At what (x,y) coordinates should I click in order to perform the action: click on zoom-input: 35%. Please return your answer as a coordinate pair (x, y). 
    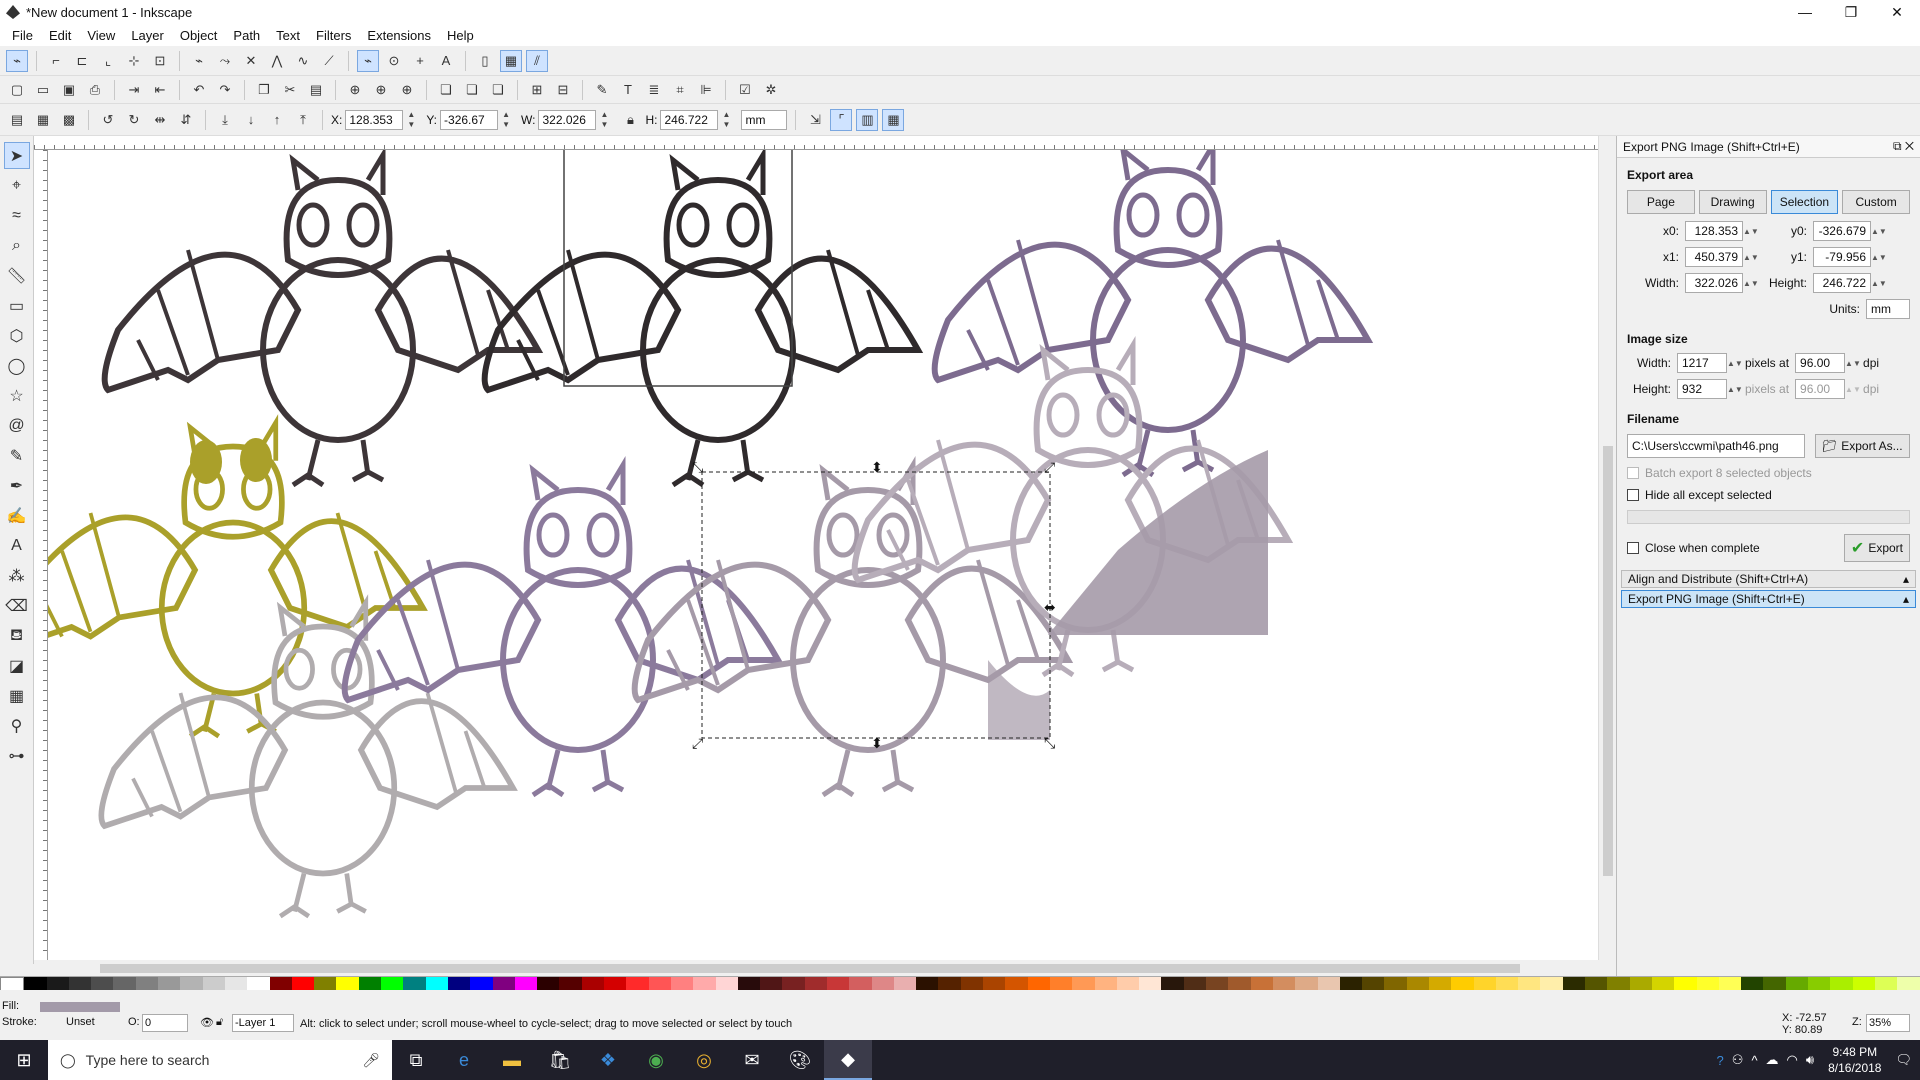
    Looking at the image, I should click on (1888, 1023).